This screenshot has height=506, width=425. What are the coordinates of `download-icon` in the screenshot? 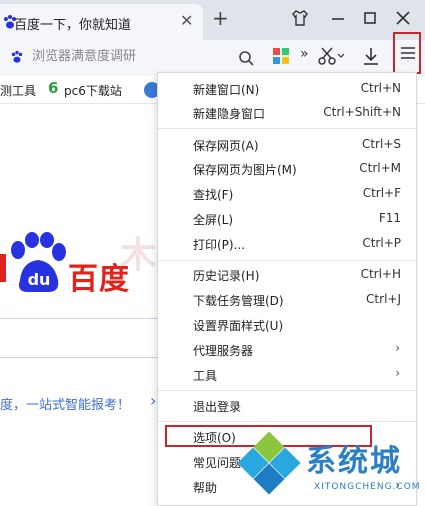 It's located at (371, 56).